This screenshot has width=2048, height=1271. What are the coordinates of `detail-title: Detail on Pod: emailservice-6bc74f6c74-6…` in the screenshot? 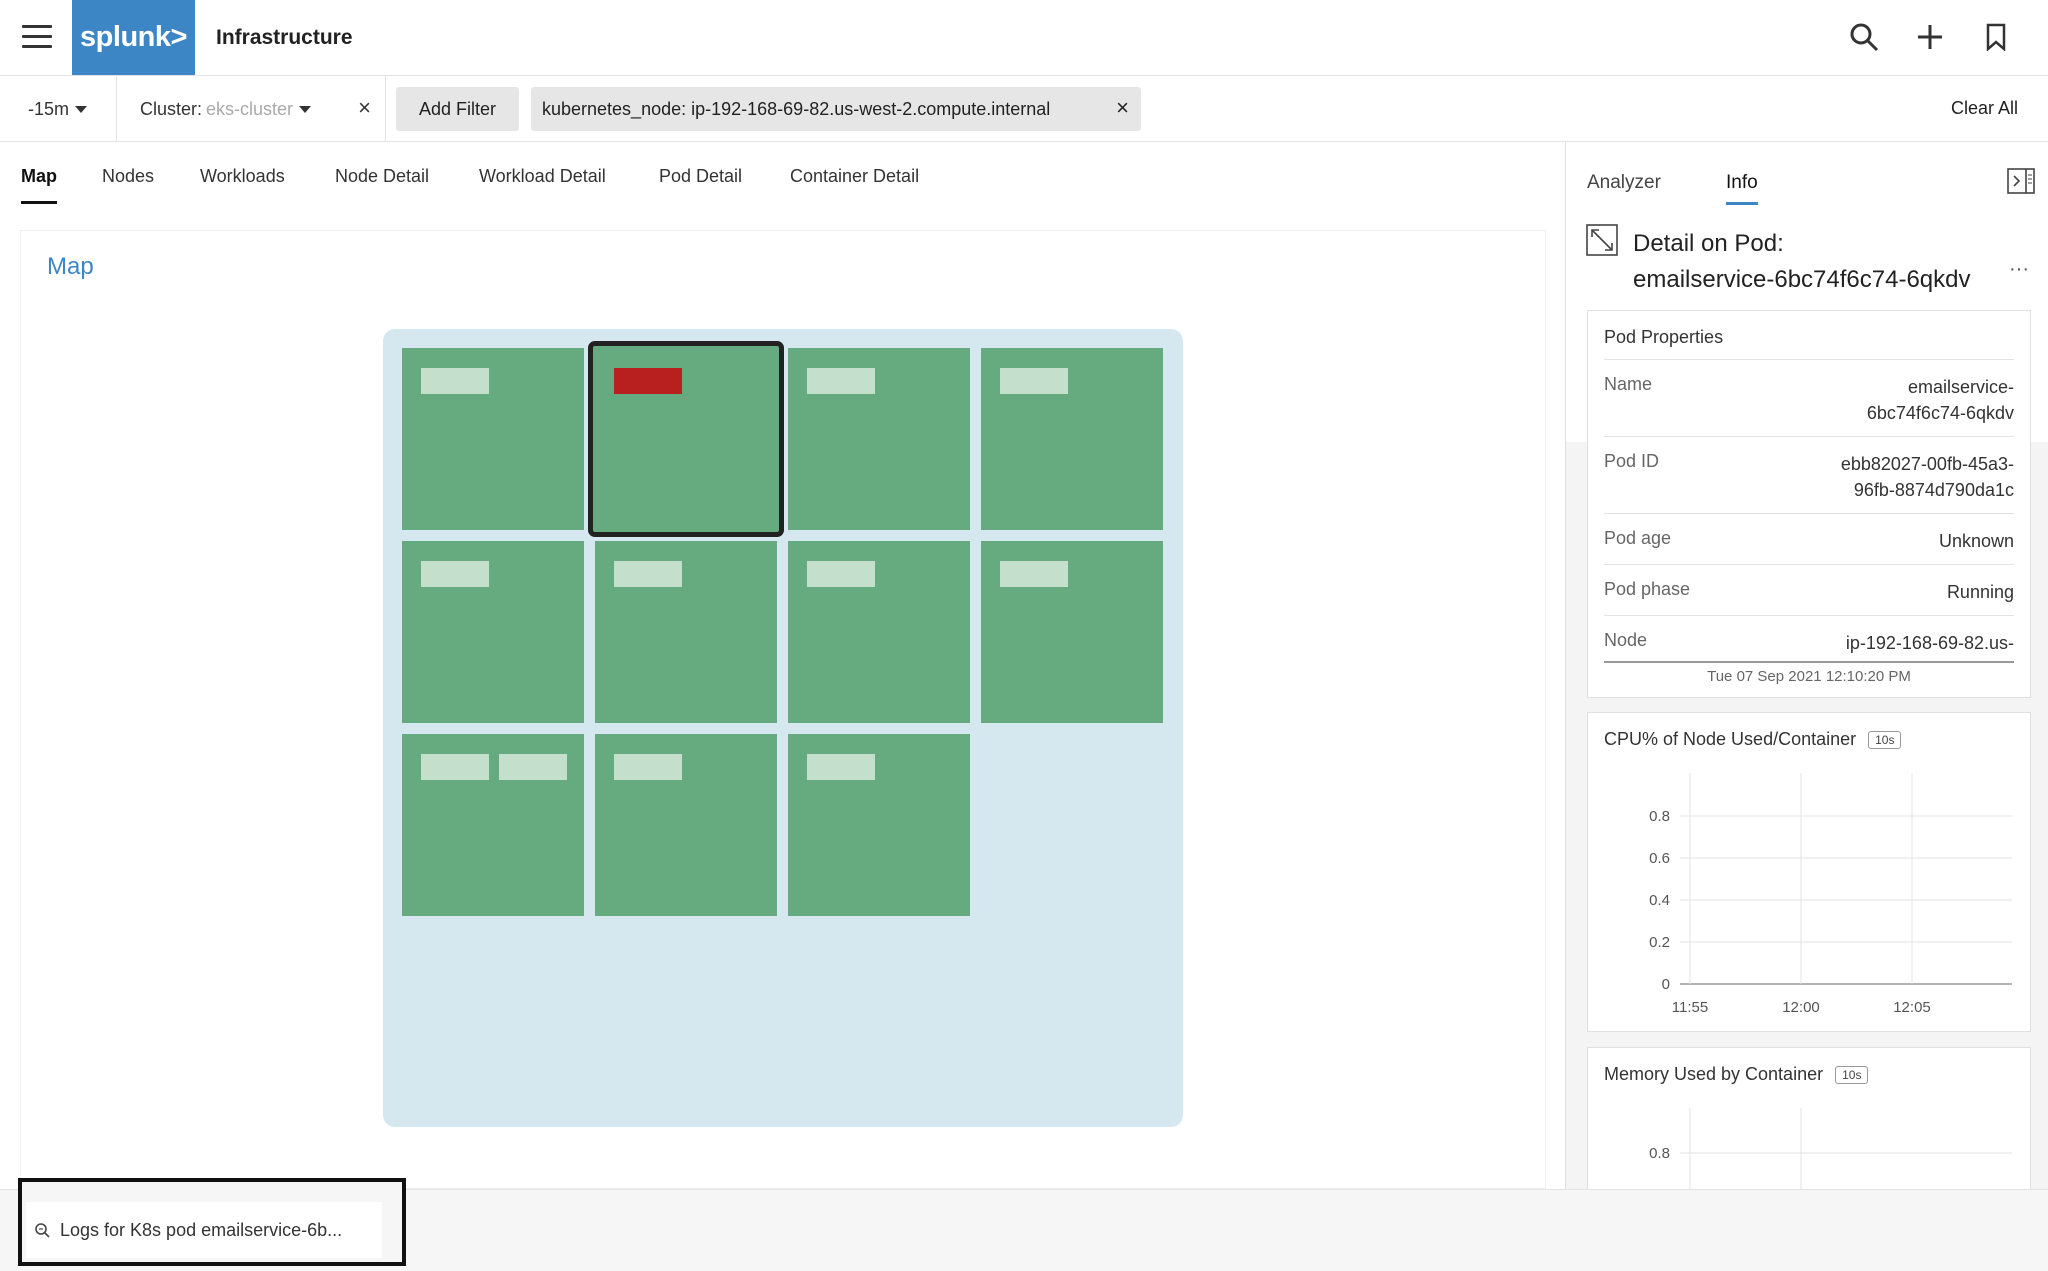 It's located at (1802, 262).